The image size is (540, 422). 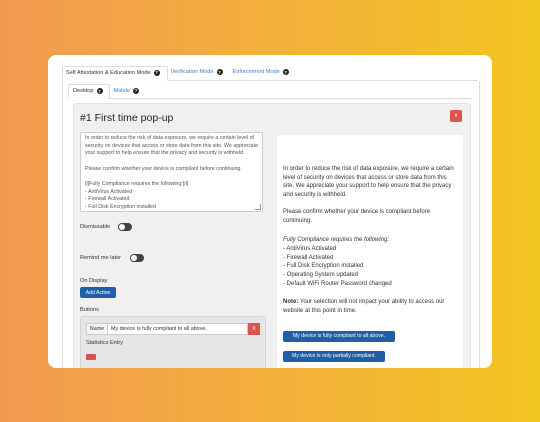 What do you see at coordinates (336, 240) in the screenshot?
I see `preview-requirements-title: Fully Compliance requires the following:` at bounding box center [336, 240].